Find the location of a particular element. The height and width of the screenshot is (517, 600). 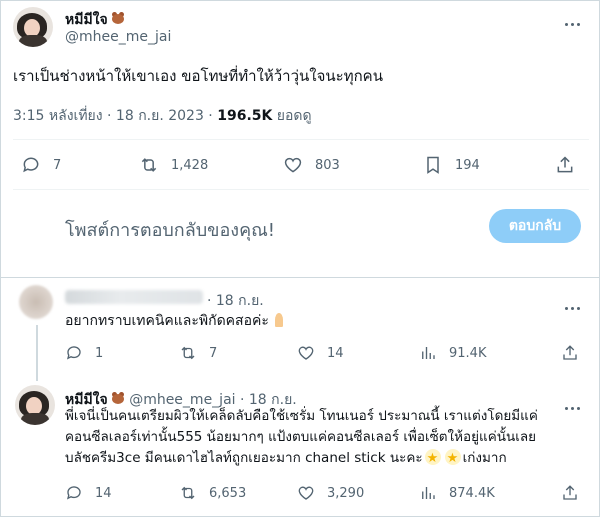

view-count: 196.5K is located at coordinates (245, 116).